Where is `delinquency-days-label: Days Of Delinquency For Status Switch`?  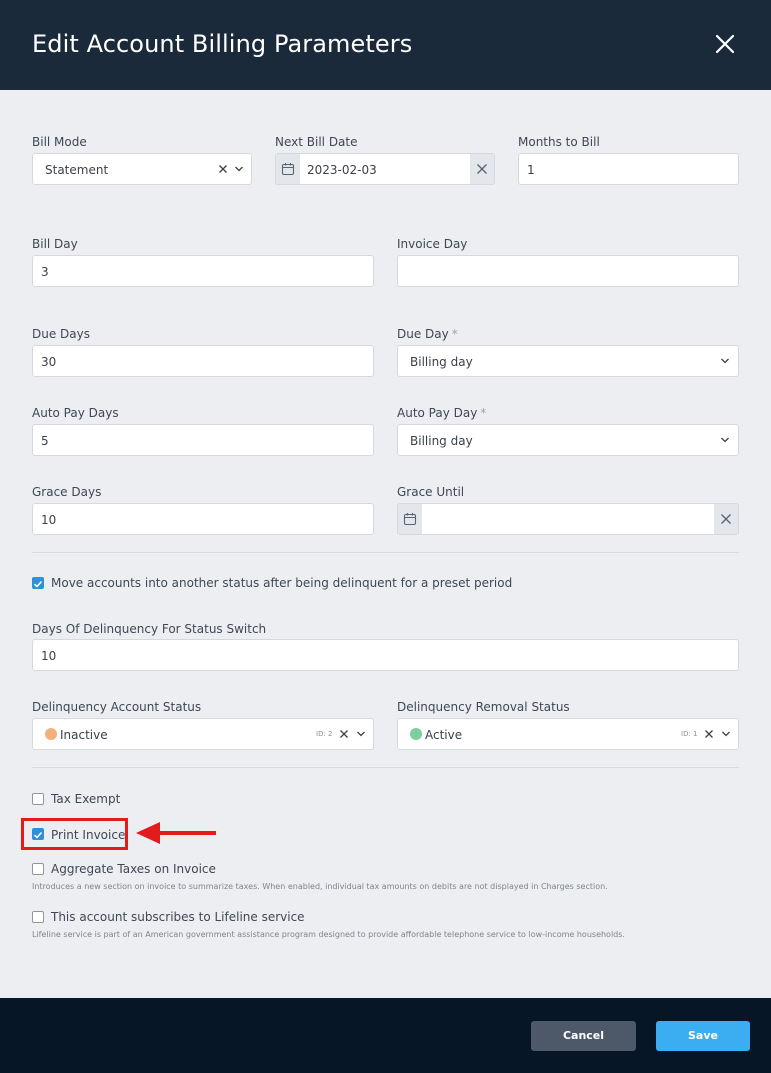 delinquency-days-label: Days Of Delinquency For Status Switch is located at coordinates (149, 629).